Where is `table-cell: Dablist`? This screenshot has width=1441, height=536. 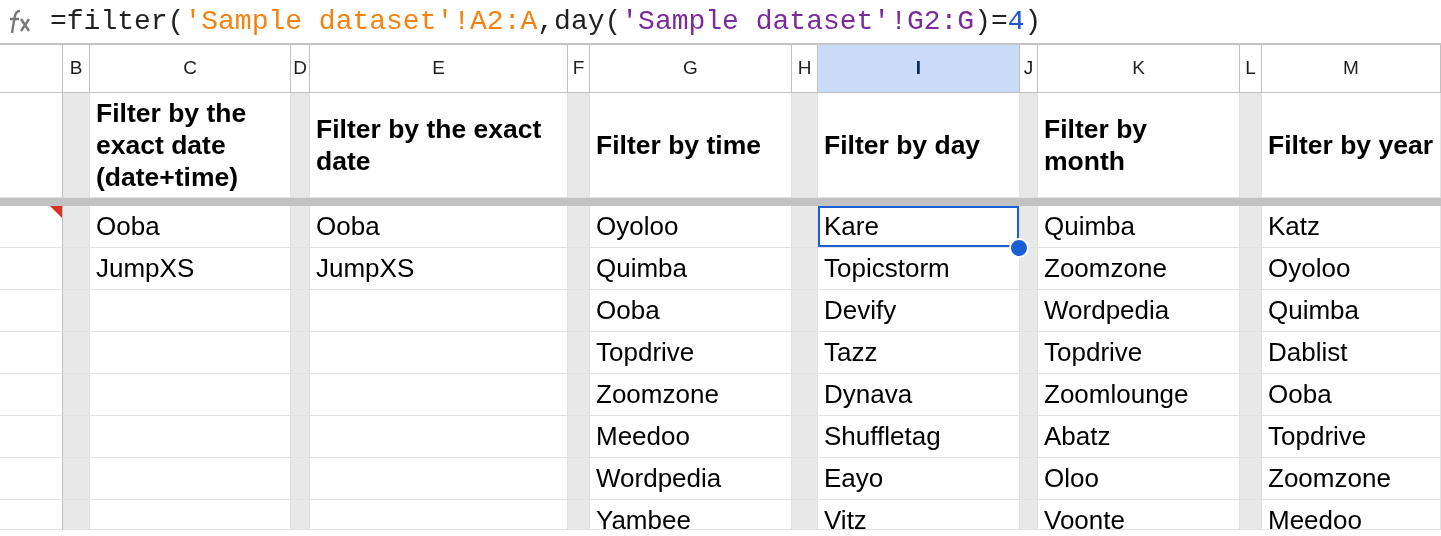 table-cell: Dablist is located at coordinates (1351, 352).